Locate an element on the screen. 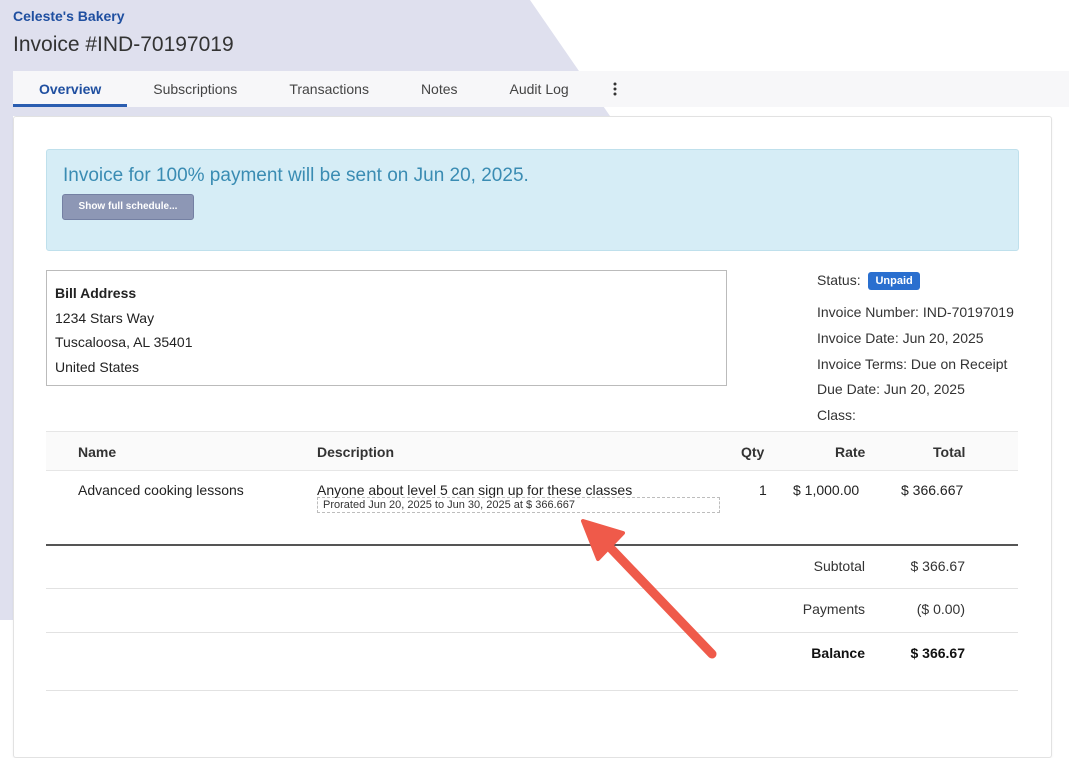  status-label: Status: is located at coordinates (839, 280).